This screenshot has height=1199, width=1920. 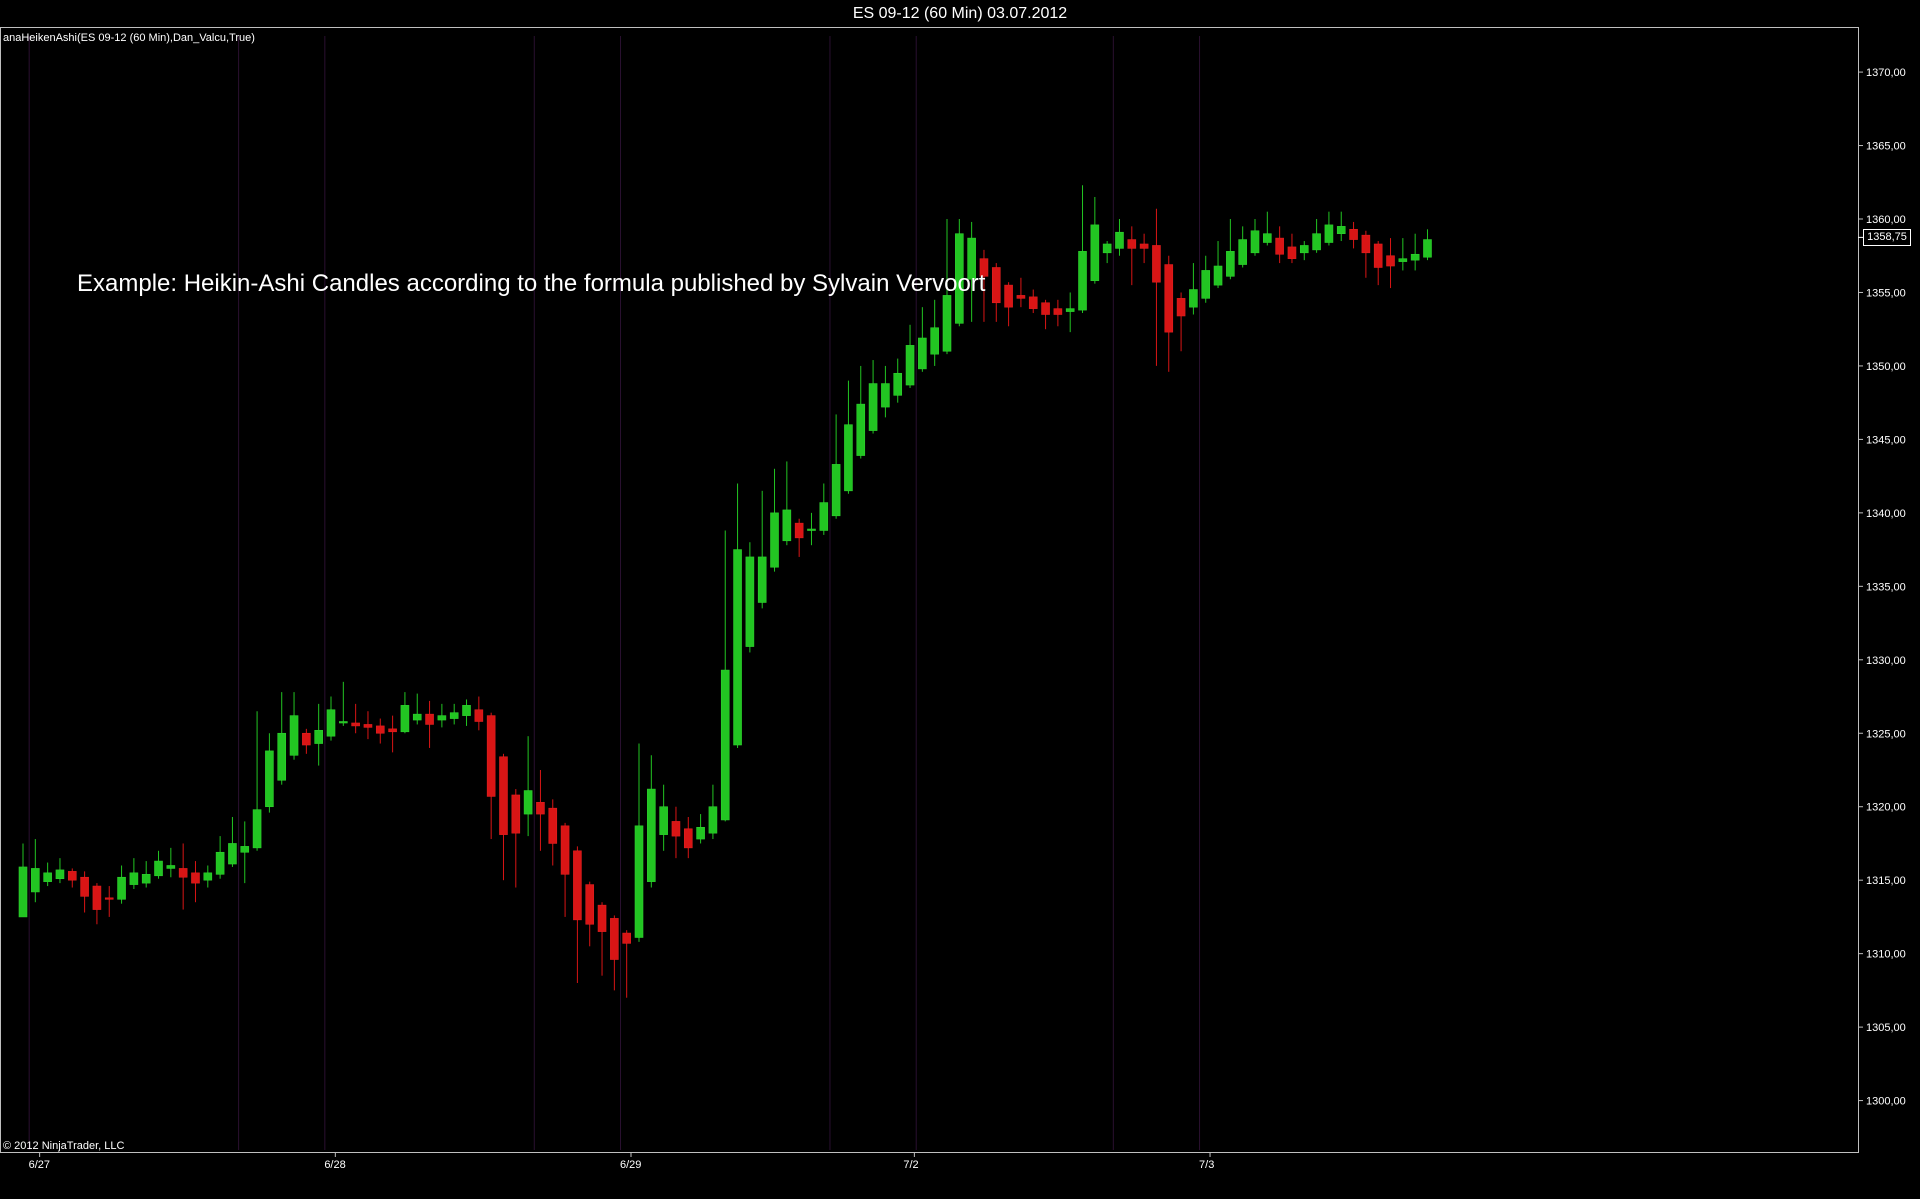 I want to click on y-tick-label: 1365,00, so click(x=1886, y=147).